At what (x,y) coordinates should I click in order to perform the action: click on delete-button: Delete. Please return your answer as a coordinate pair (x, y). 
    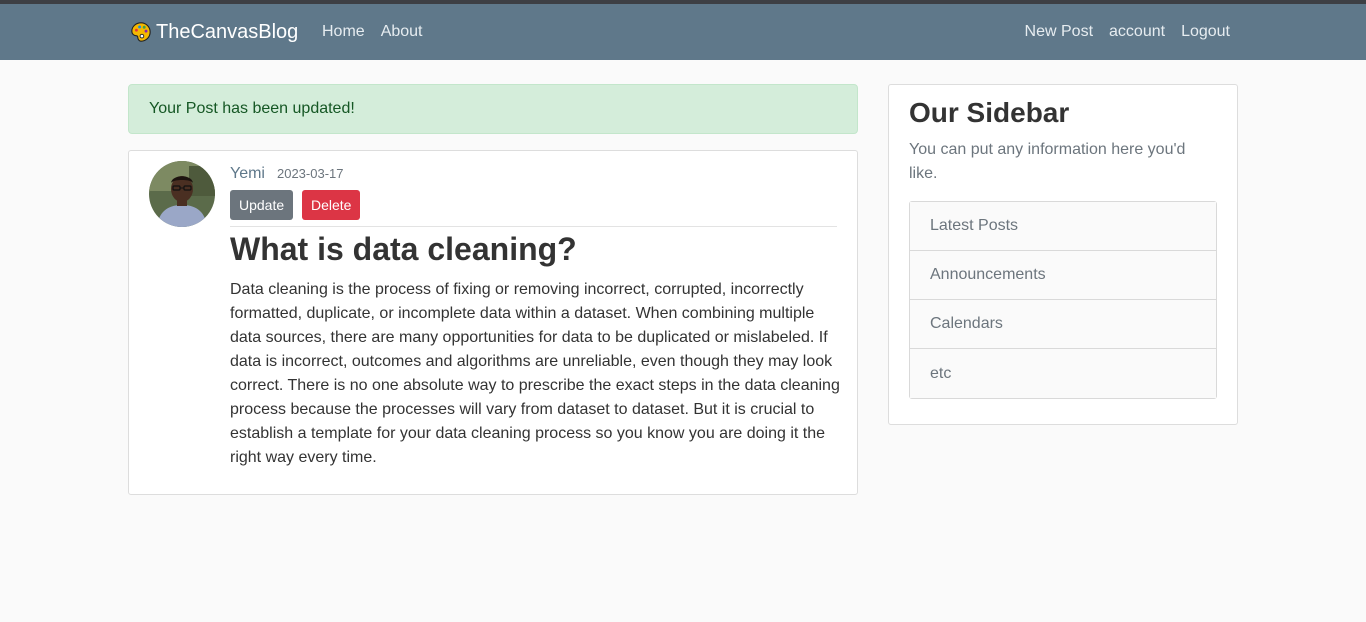
    Looking at the image, I should click on (331, 205).